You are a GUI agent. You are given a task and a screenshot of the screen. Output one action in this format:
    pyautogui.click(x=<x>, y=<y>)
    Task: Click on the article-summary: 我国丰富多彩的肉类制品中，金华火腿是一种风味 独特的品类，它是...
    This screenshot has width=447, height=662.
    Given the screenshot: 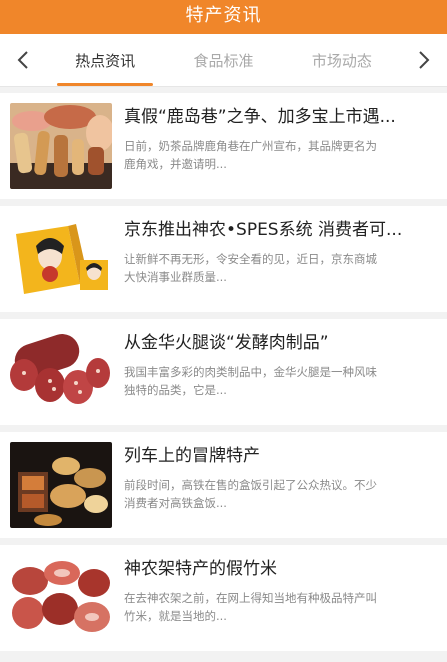 What is the action you would take?
    pyautogui.click(x=250, y=381)
    